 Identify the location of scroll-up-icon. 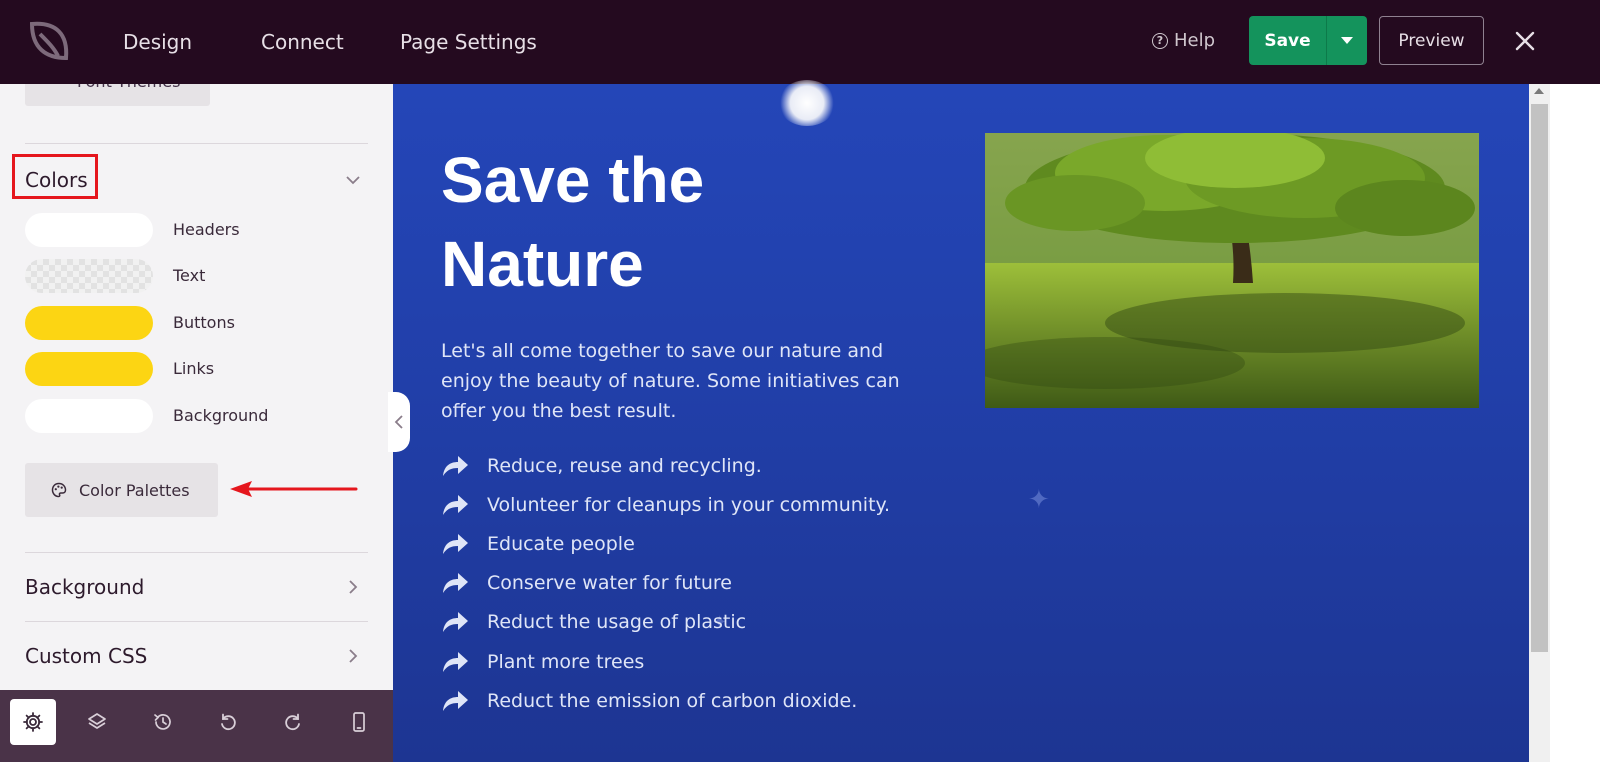
(1539, 91).